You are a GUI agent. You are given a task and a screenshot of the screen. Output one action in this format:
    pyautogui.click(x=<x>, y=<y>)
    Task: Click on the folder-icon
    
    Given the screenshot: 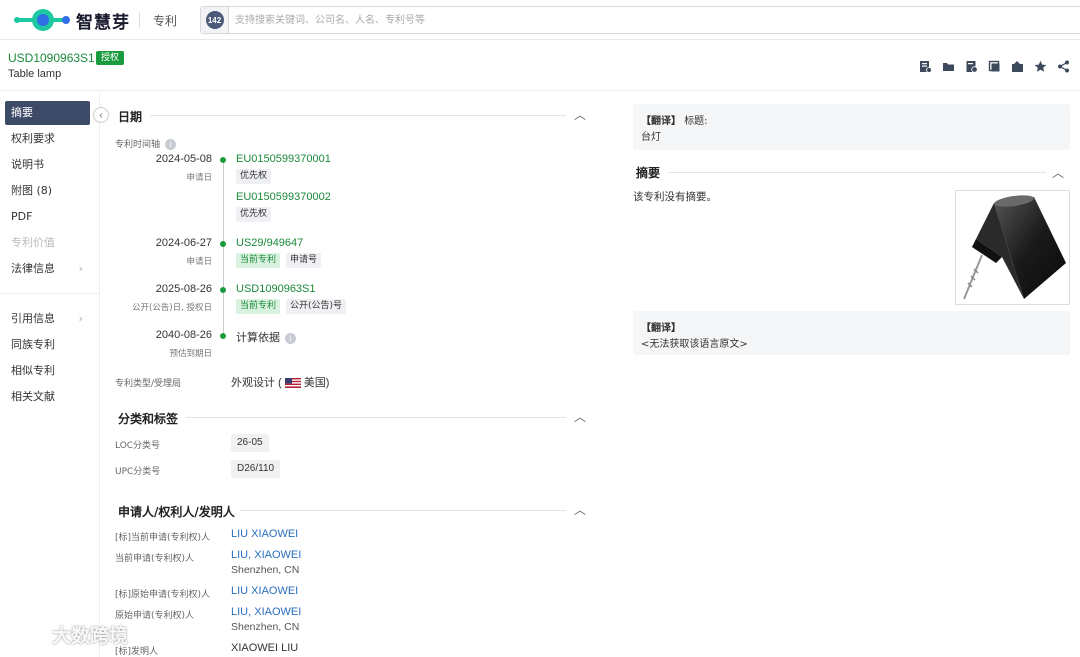 What is the action you would take?
    pyautogui.click(x=948, y=66)
    